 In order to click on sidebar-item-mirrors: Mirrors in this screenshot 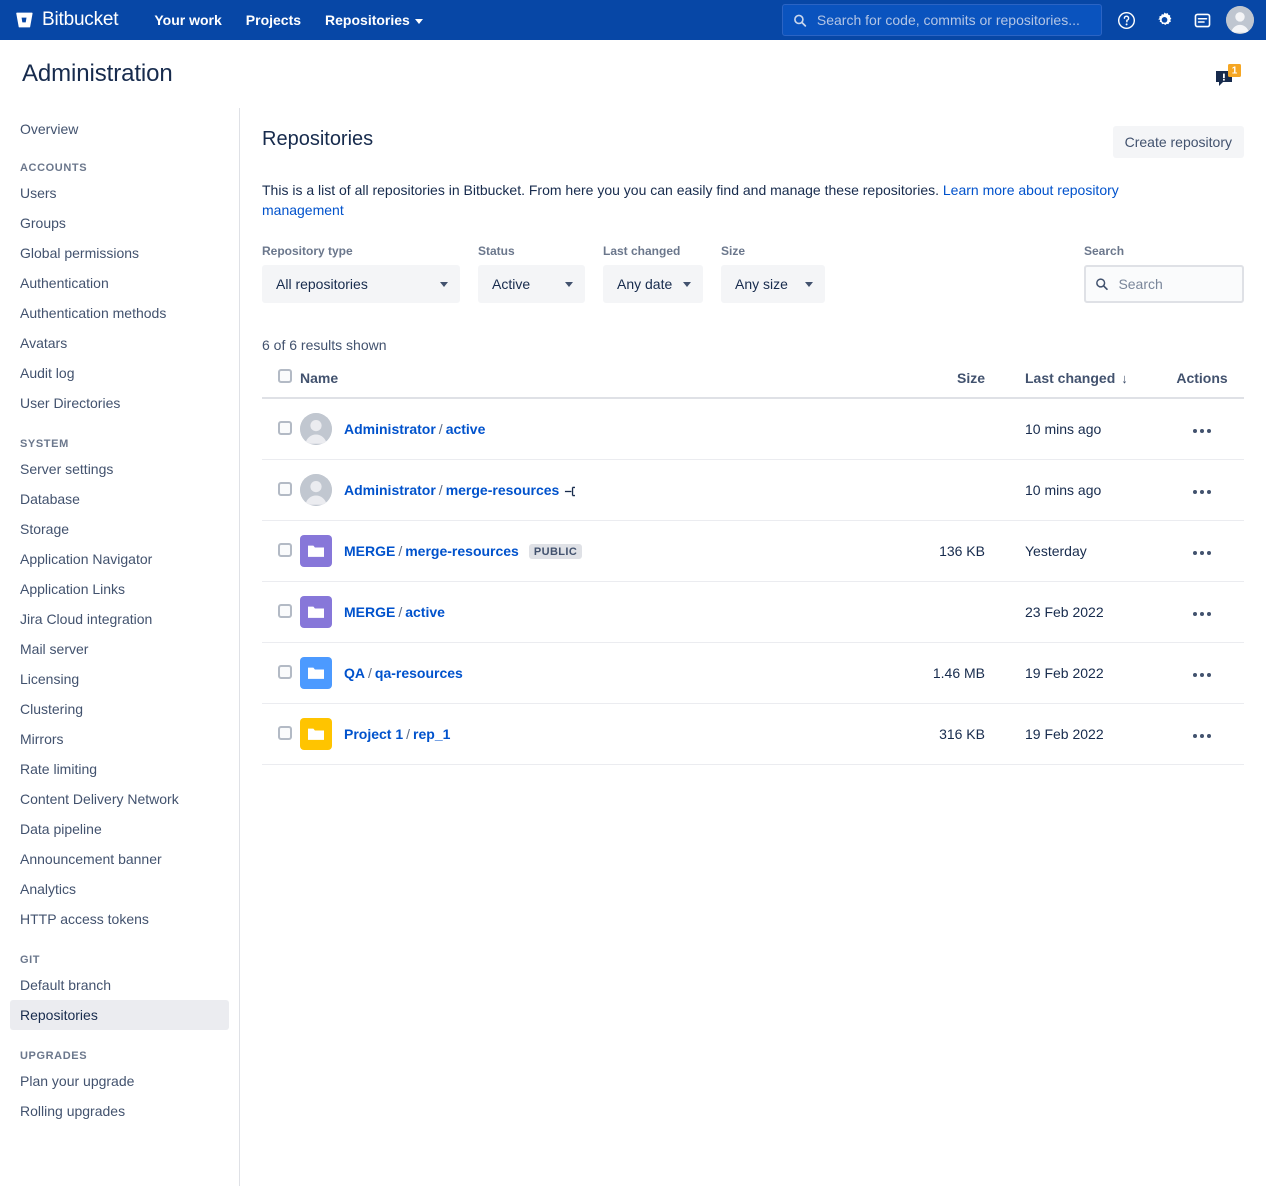, I will do `click(119, 739)`.